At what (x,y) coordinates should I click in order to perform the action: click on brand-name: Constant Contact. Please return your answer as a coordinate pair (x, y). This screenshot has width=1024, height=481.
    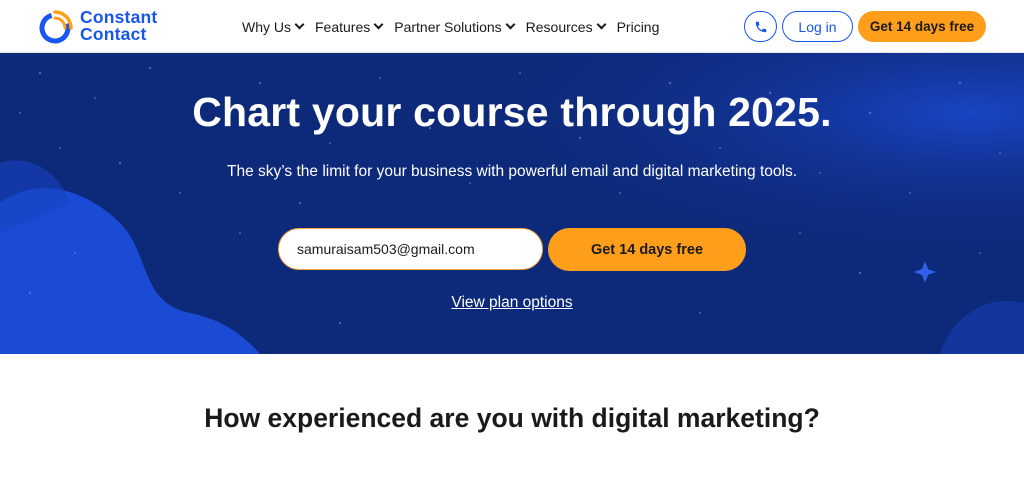
    Looking at the image, I should click on (118, 26).